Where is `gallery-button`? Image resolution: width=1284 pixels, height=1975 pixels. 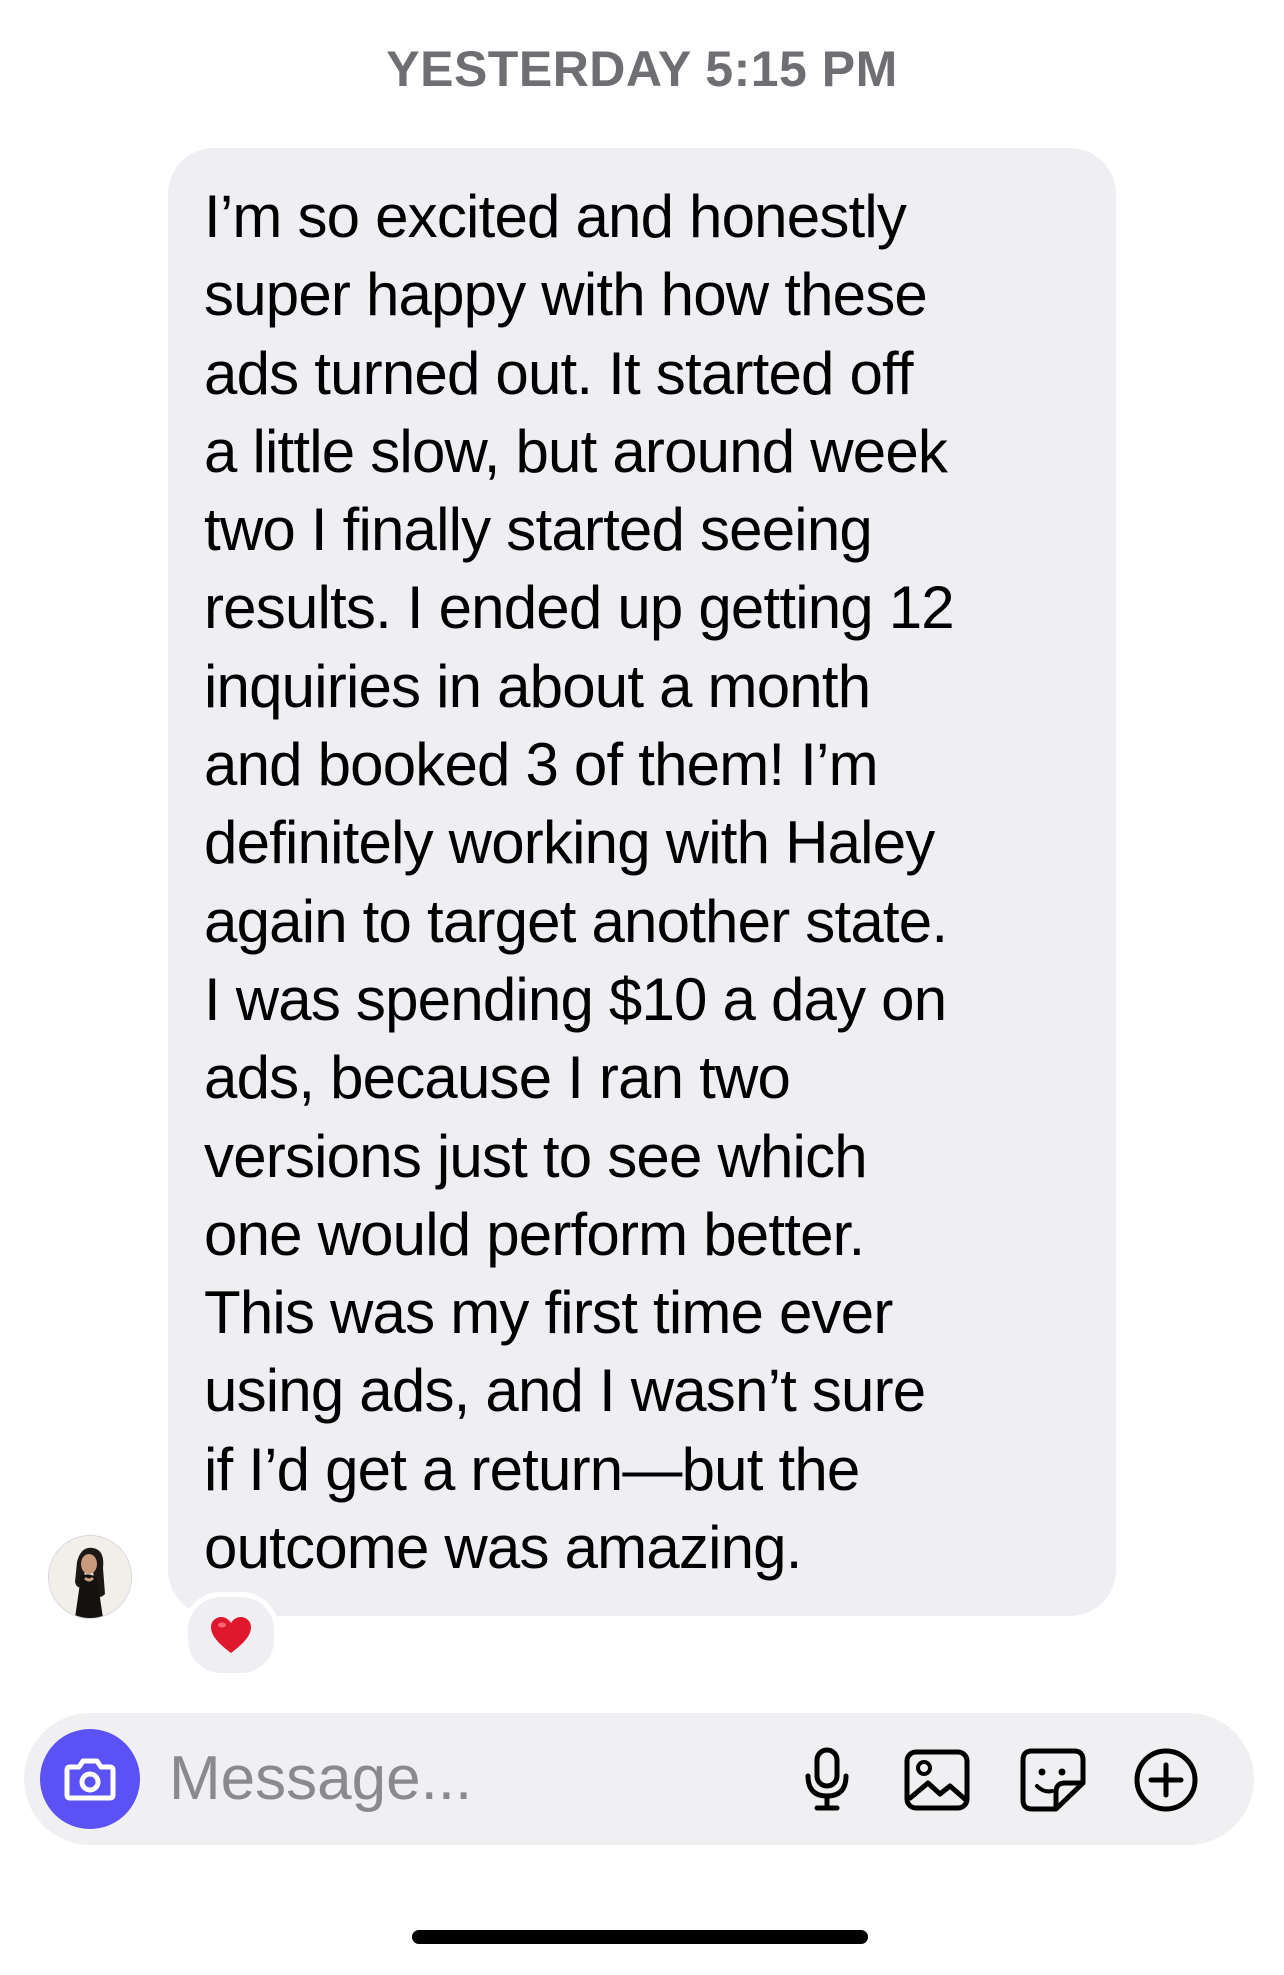 gallery-button is located at coordinates (937, 1780).